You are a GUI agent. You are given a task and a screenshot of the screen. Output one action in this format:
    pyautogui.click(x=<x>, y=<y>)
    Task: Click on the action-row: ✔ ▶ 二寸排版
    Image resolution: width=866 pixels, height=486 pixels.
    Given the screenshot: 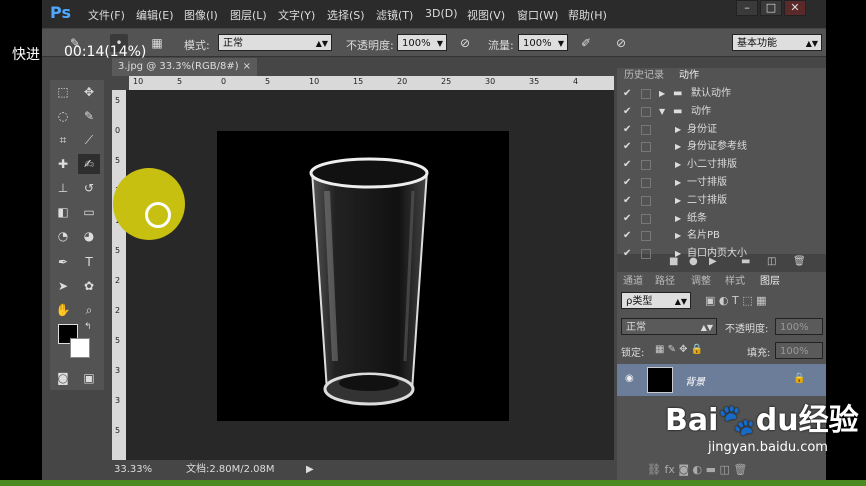 What is the action you would take?
    pyautogui.click(x=721, y=200)
    